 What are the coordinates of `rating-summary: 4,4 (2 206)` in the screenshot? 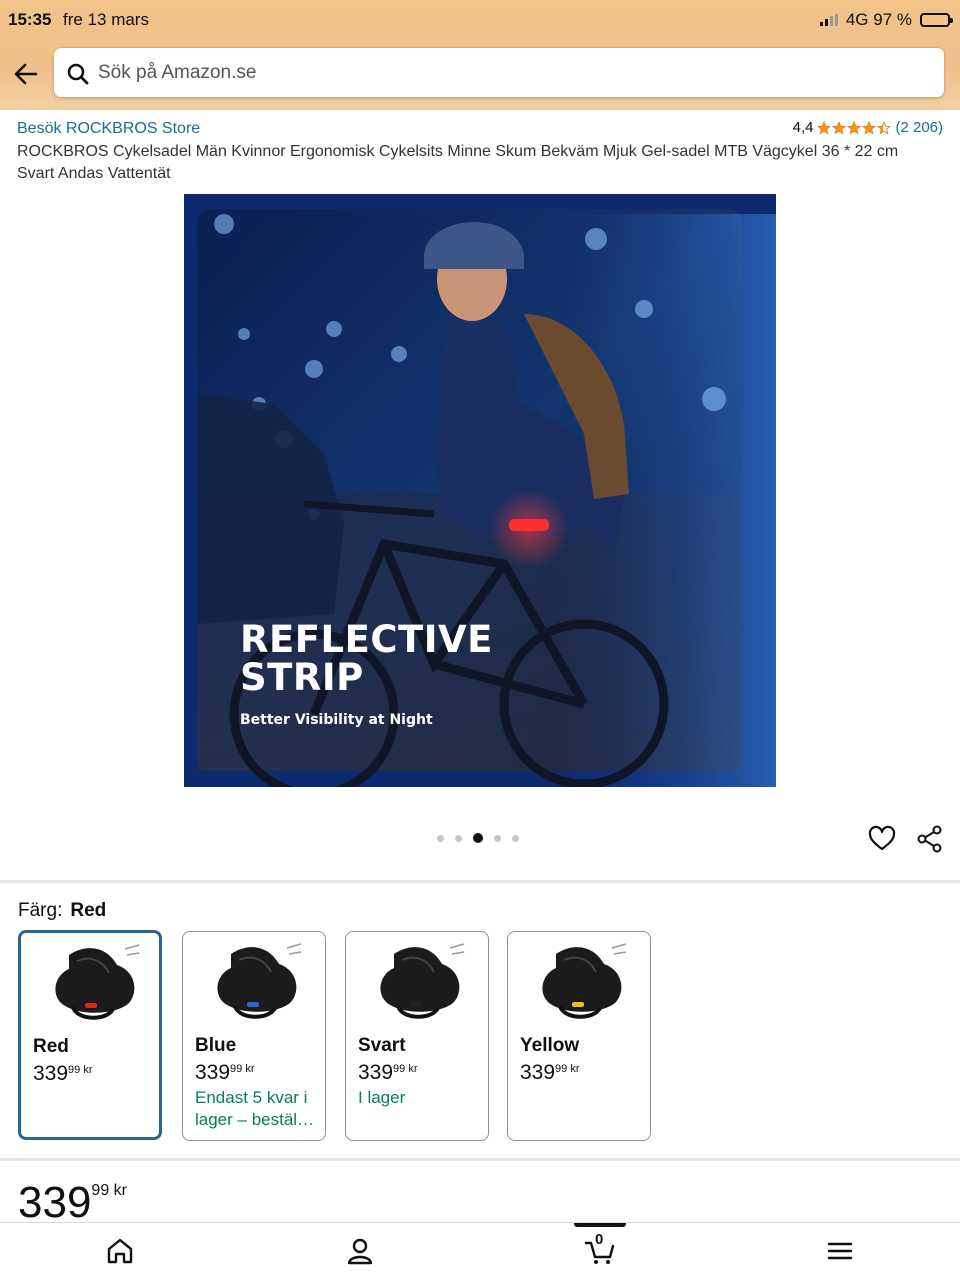 It's located at (868, 127).